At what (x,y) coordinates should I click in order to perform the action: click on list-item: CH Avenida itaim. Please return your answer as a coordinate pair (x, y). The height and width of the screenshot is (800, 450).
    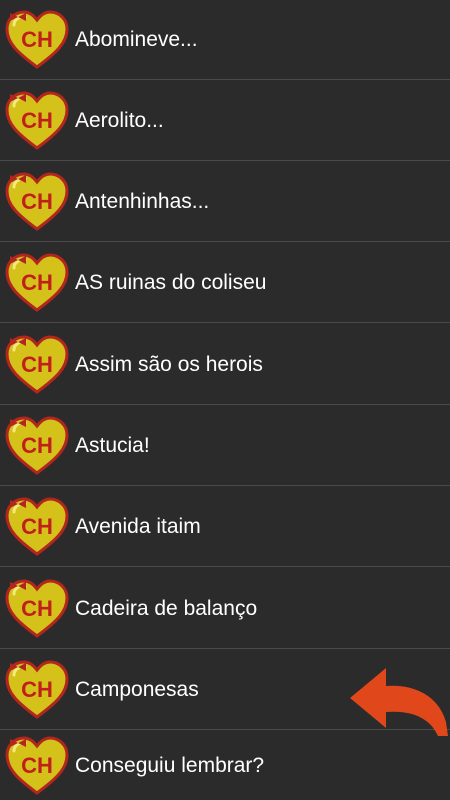
    Looking at the image, I should click on (225, 527).